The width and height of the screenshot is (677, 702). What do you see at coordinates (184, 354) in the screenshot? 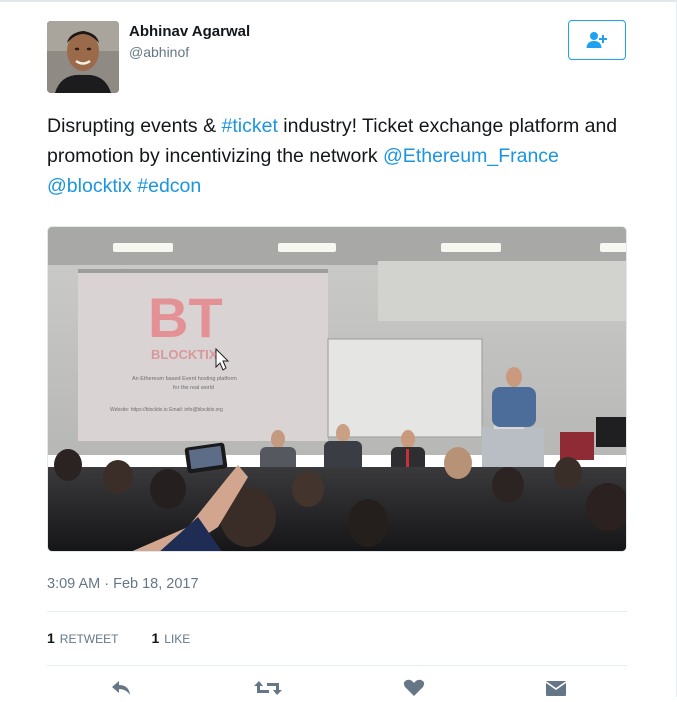
I see `slide-brand: BLOCKTIX` at bounding box center [184, 354].